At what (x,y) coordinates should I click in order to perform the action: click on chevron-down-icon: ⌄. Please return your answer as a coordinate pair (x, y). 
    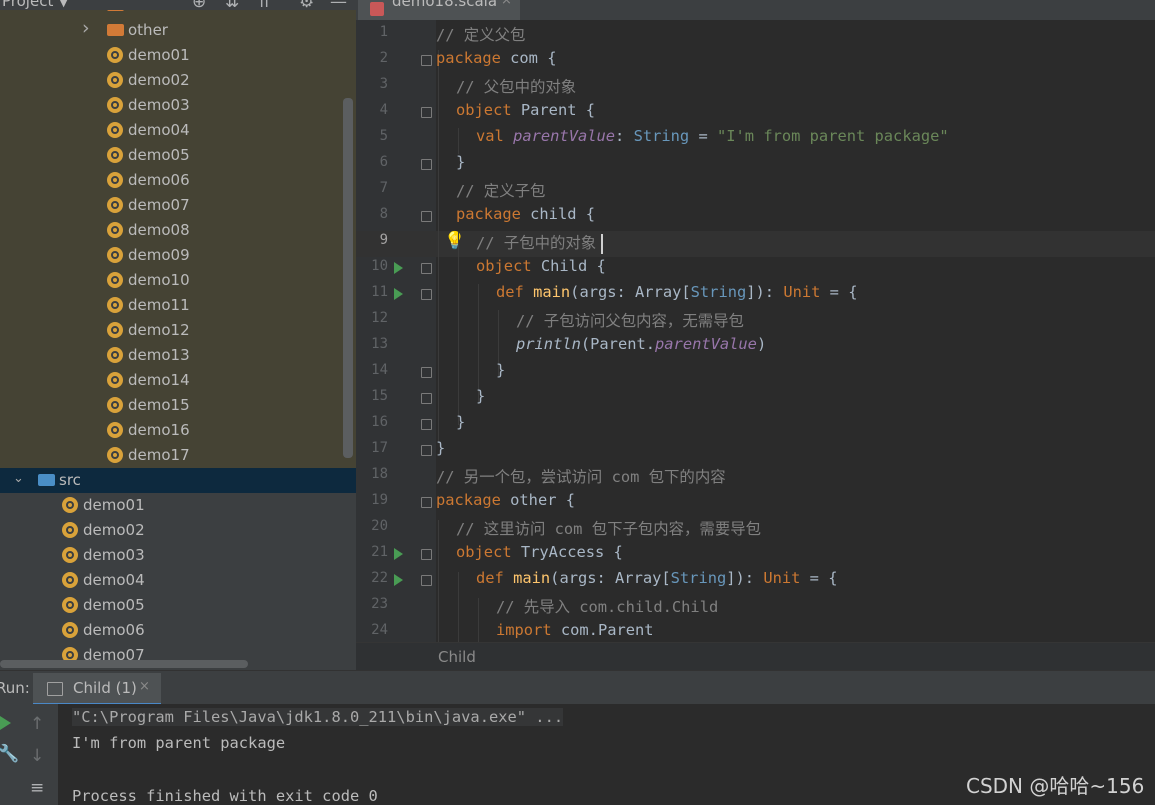
    Looking at the image, I should click on (18, 478).